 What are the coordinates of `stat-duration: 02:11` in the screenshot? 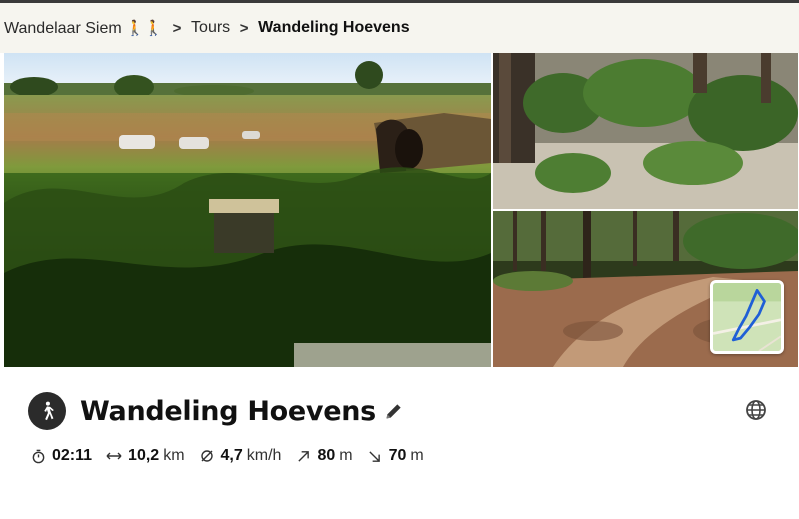 It's located at (61, 456).